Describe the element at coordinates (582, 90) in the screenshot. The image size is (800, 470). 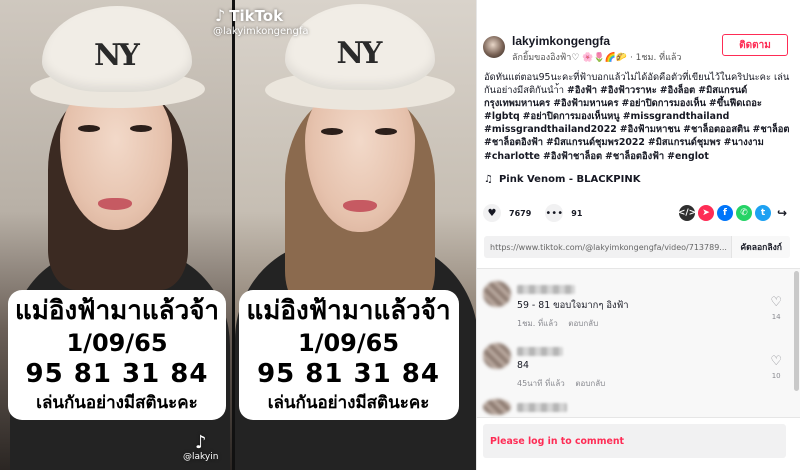
I see `hashtag-link: #อิงฟ้า` at that location.